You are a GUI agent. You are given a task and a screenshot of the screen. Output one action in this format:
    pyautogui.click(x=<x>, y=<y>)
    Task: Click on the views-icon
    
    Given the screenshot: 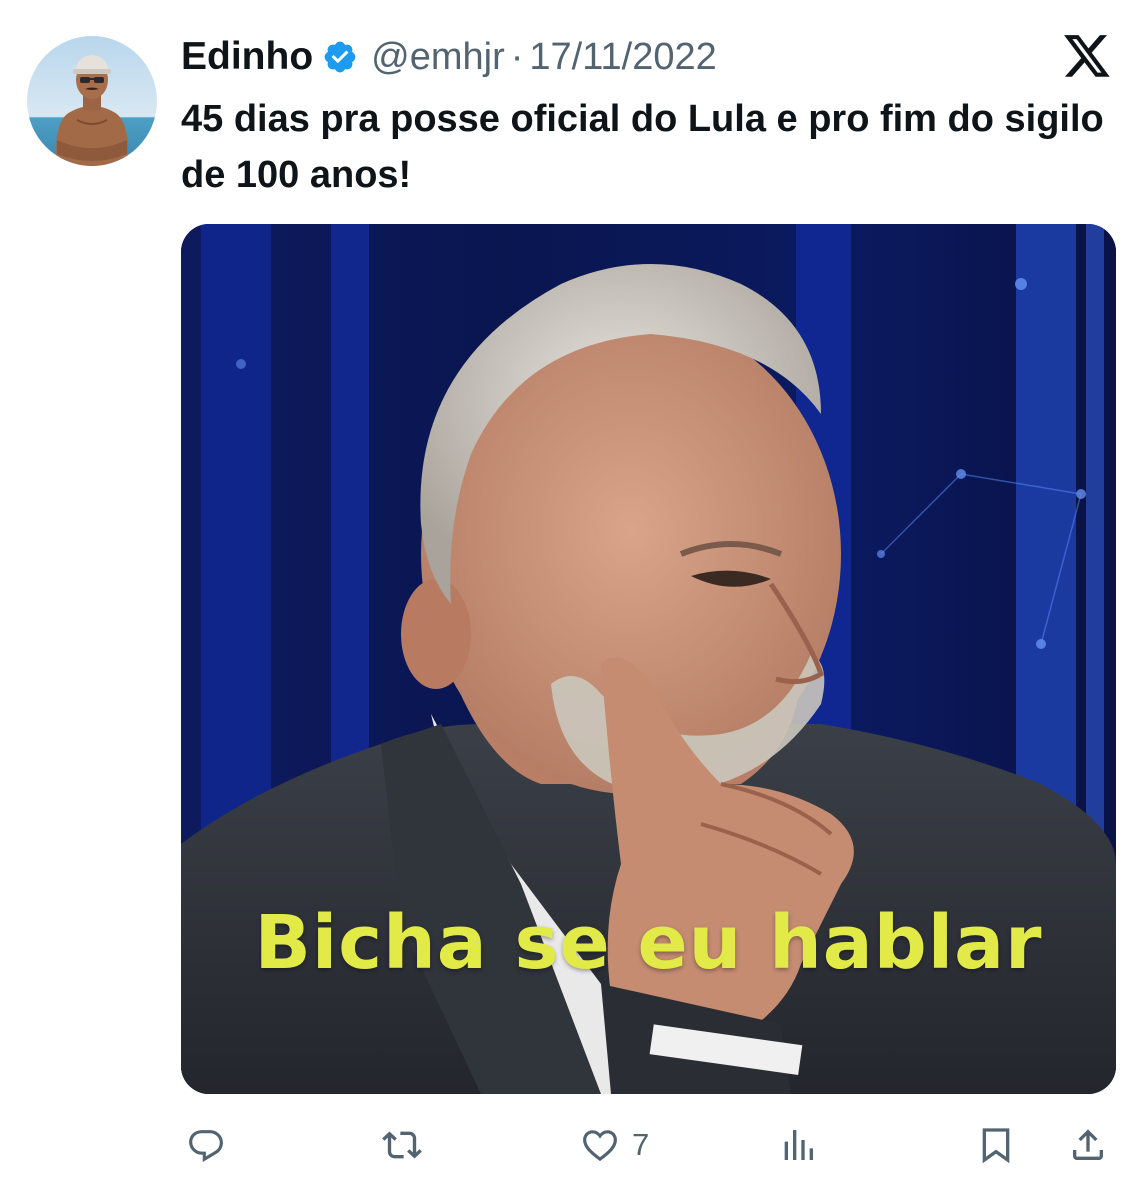 What is the action you would take?
    pyautogui.click(x=798, y=1145)
    